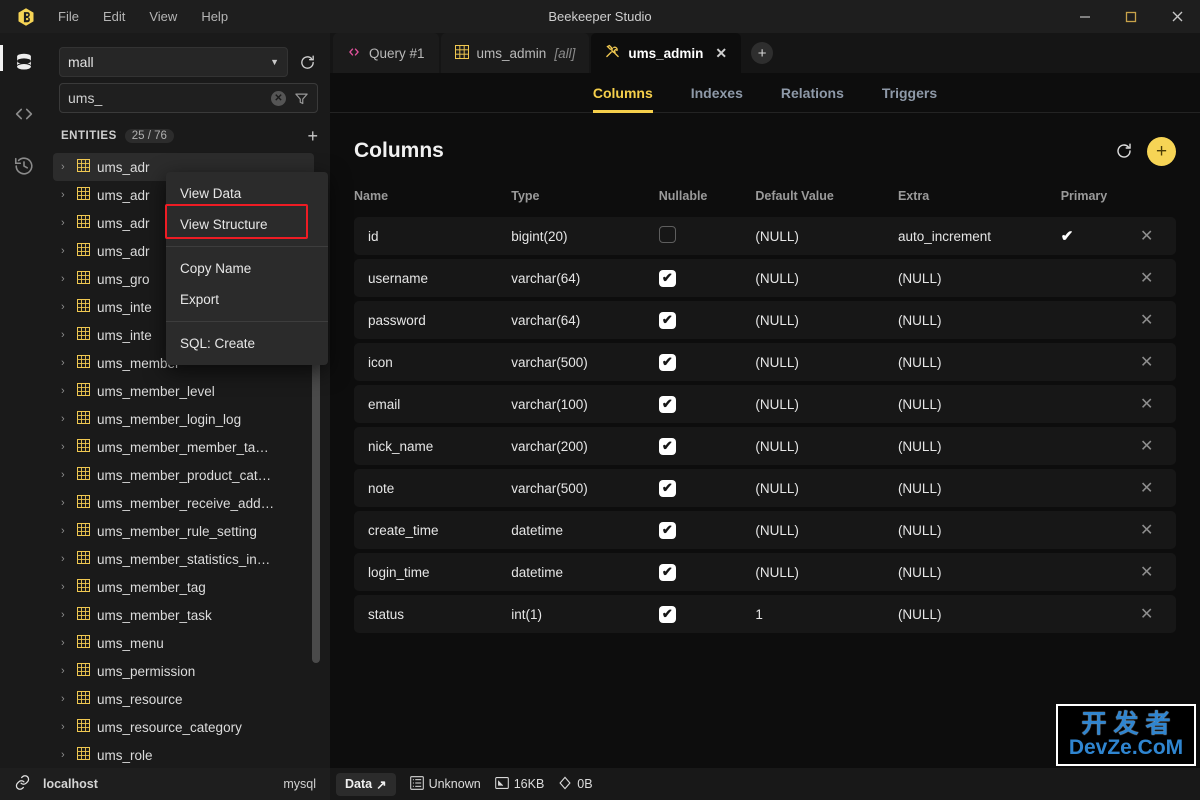  Describe the element at coordinates (188, 98) in the screenshot. I see `search-input: ums_ ✕` at that location.